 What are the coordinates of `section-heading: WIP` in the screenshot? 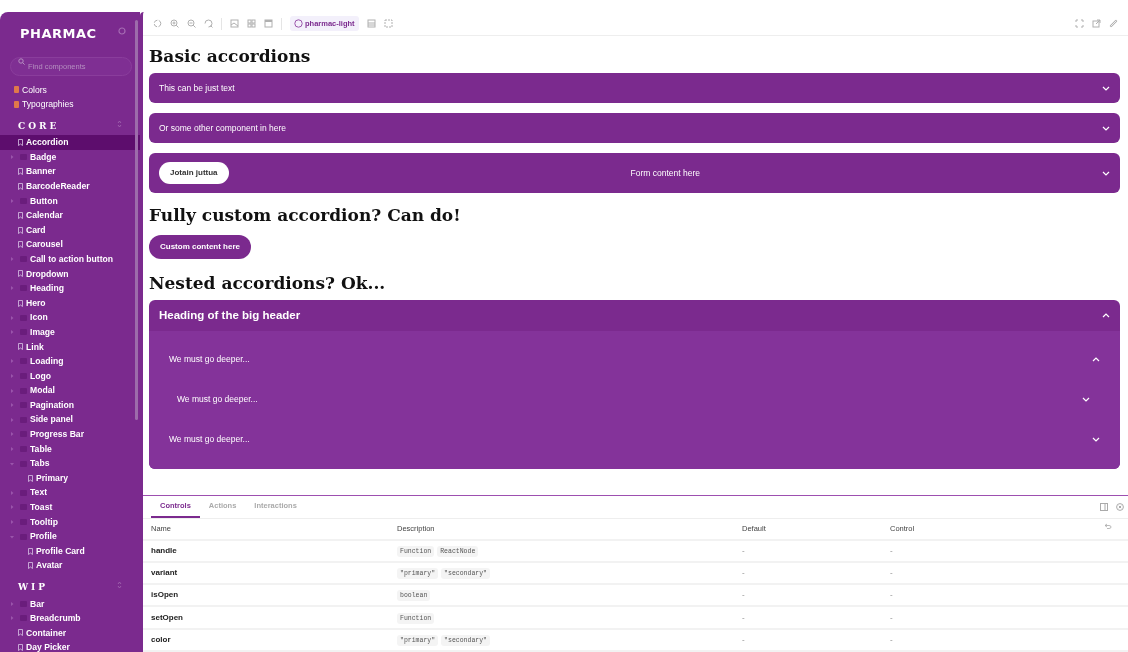 It's located at (33, 587).